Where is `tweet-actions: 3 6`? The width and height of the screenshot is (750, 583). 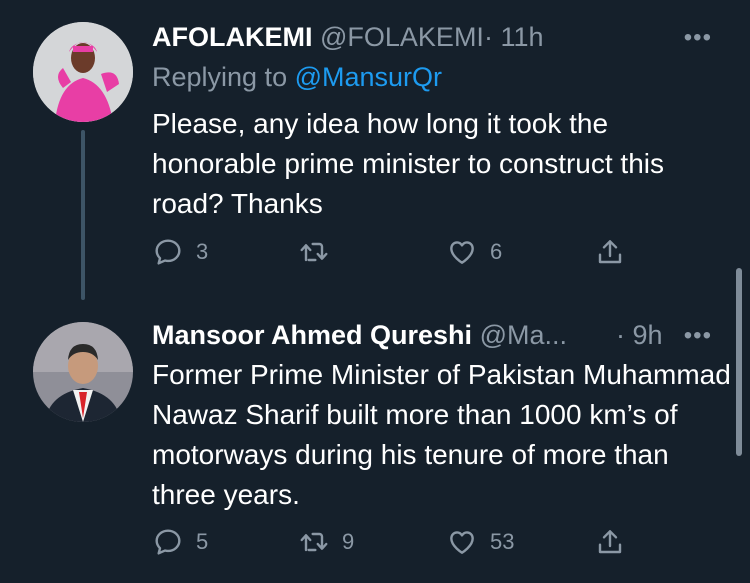
tweet-actions: 3 6 is located at coordinates (392, 253).